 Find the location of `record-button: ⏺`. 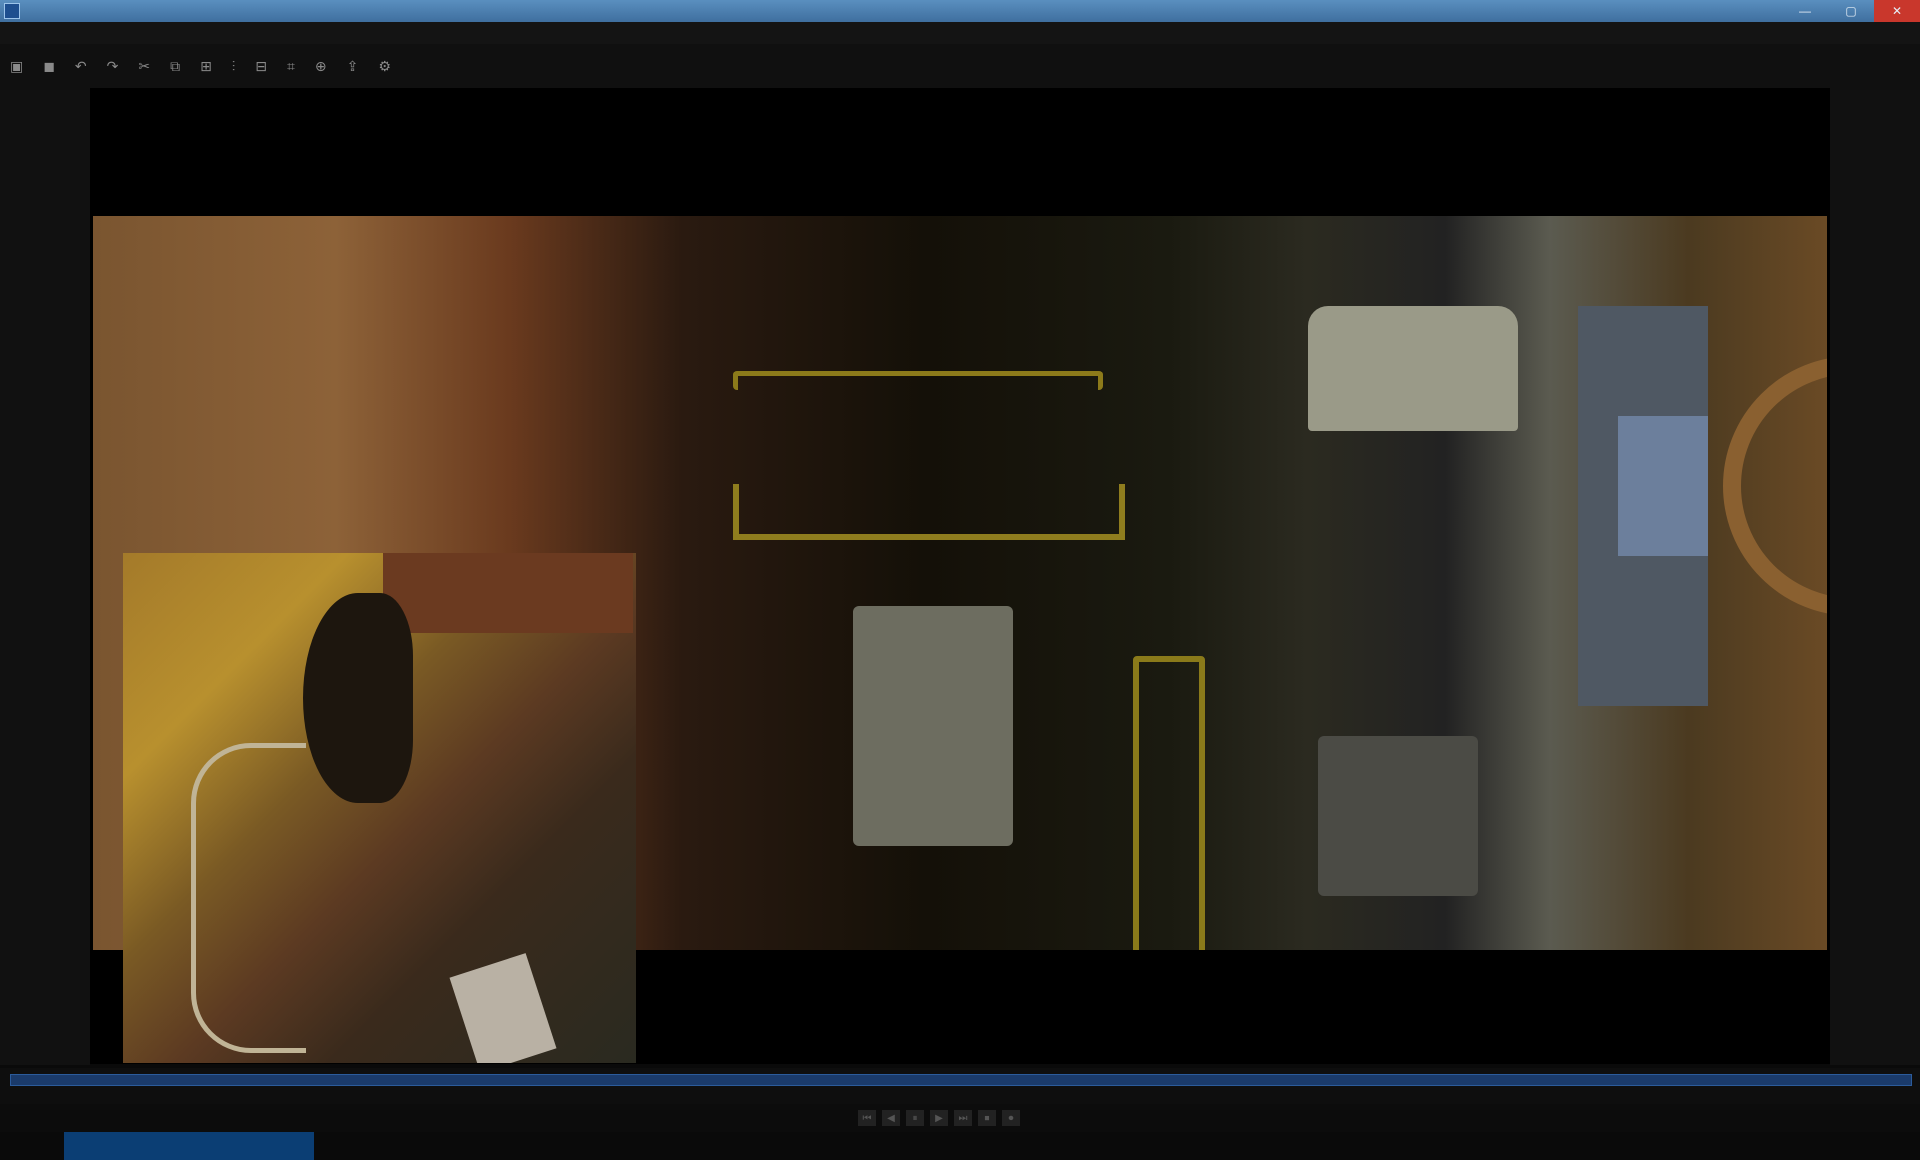

record-button: ⏺ is located at coordinates (1011, 1118).